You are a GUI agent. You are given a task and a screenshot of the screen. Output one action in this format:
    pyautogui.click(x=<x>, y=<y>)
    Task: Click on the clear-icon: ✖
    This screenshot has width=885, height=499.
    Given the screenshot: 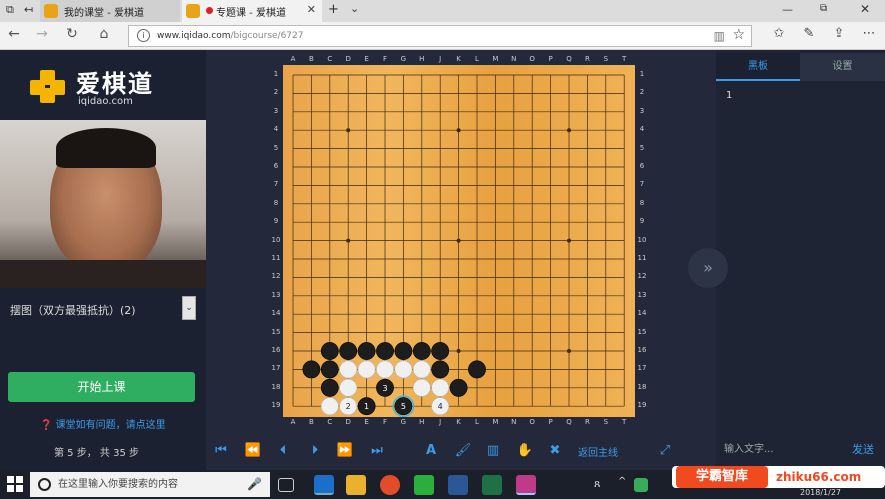 What is the action you would take?
    pyautogui.click(x=555, y=451)
    